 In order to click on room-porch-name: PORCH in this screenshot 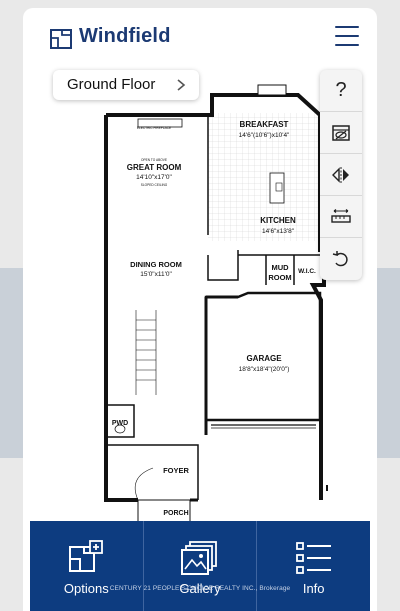, I will do `click(175, 513)`.